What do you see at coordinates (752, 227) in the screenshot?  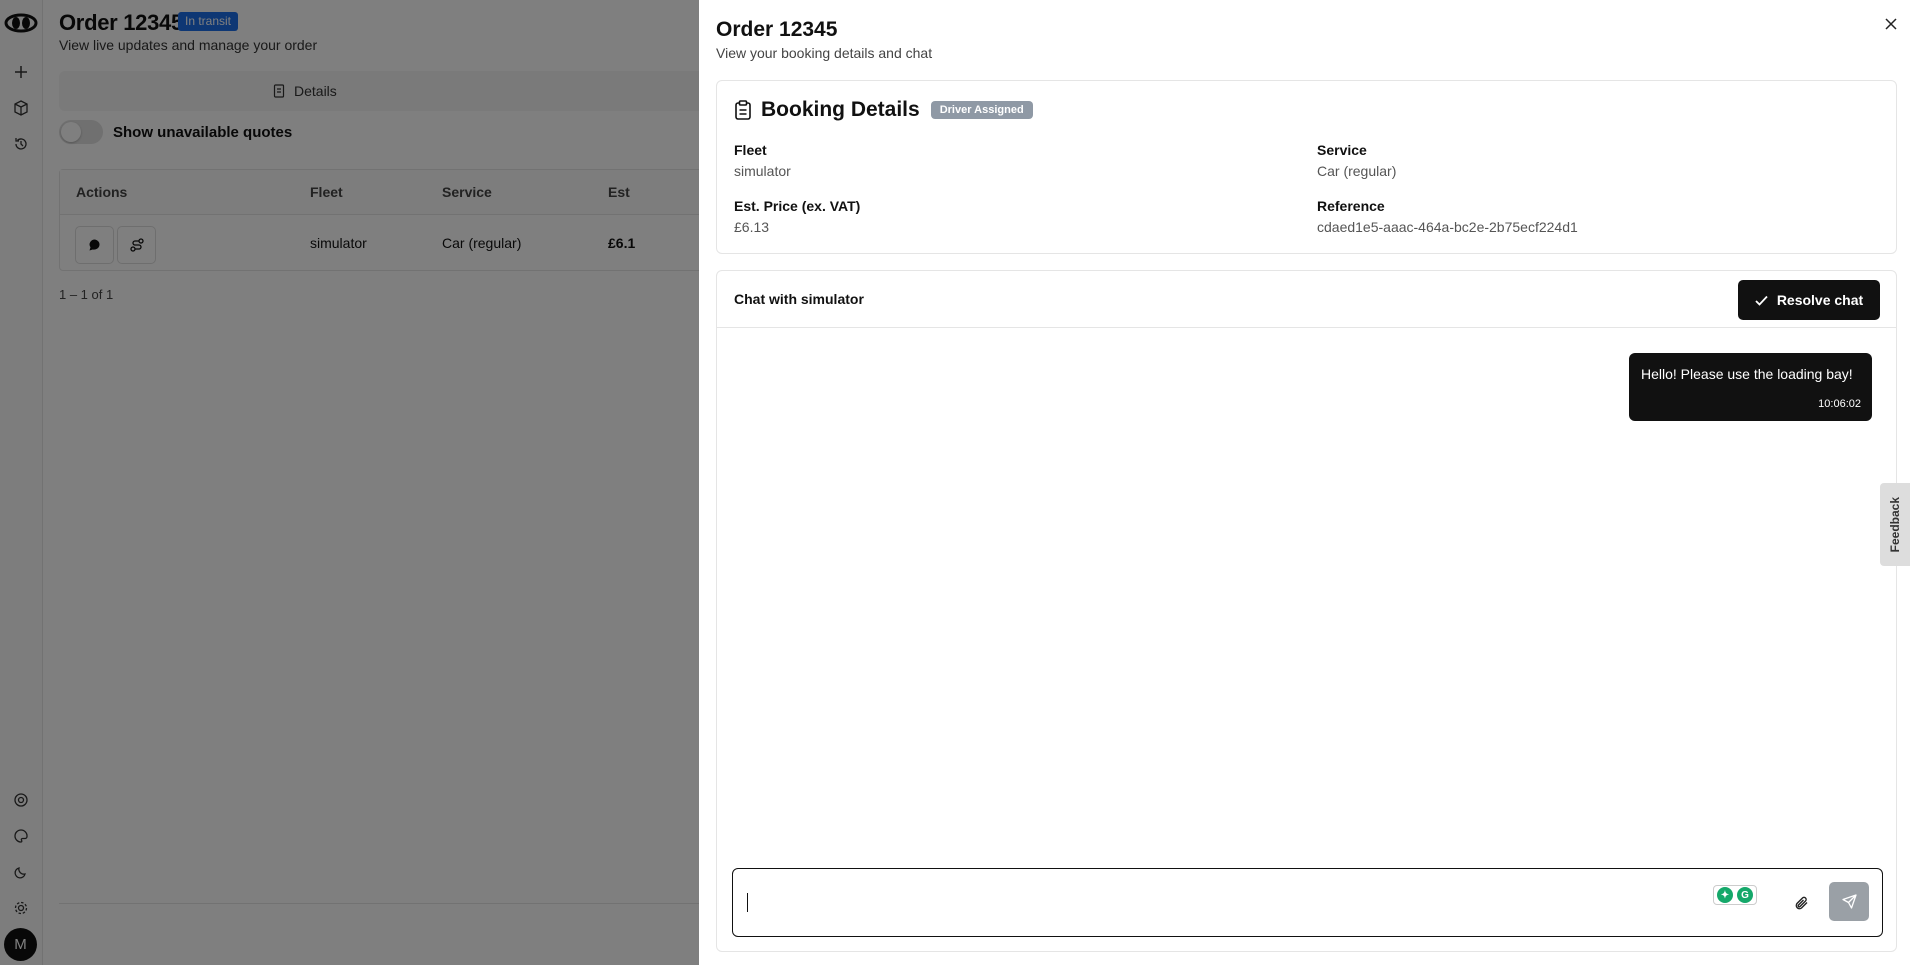 I see `price-value: £6.13` at bounding box center [752, 227].